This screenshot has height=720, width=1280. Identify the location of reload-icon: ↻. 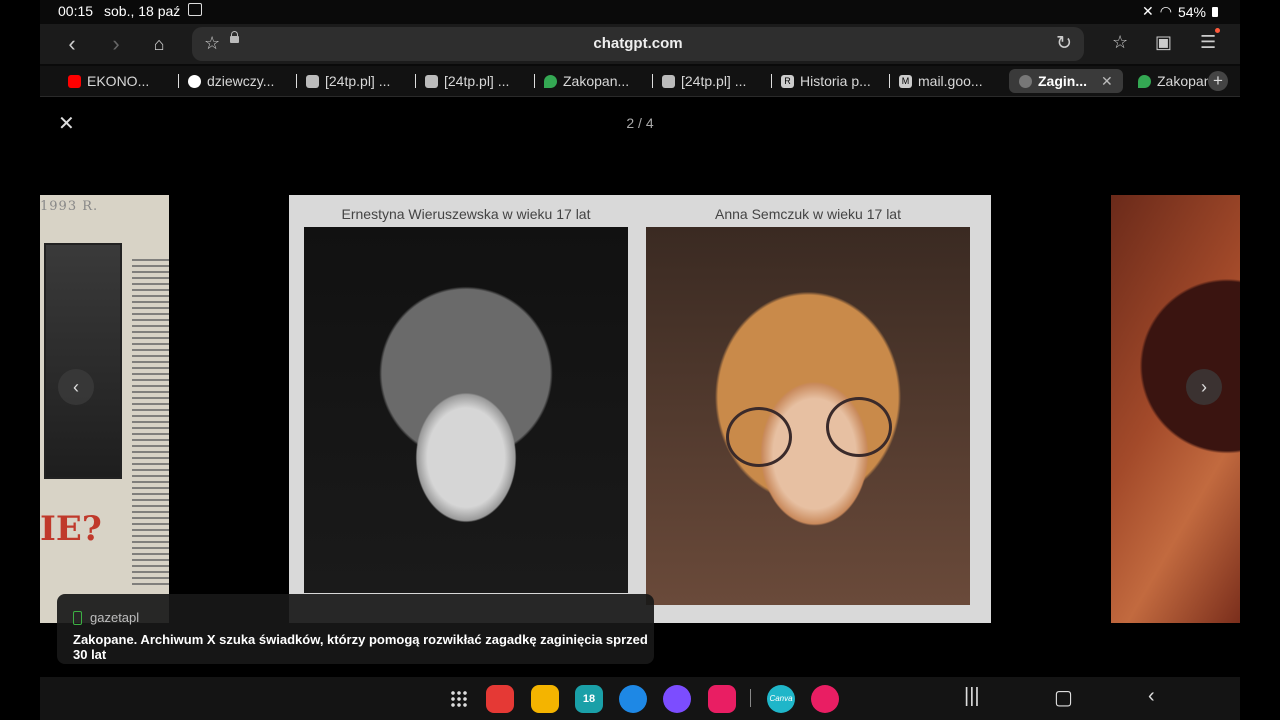
(1064, 43).